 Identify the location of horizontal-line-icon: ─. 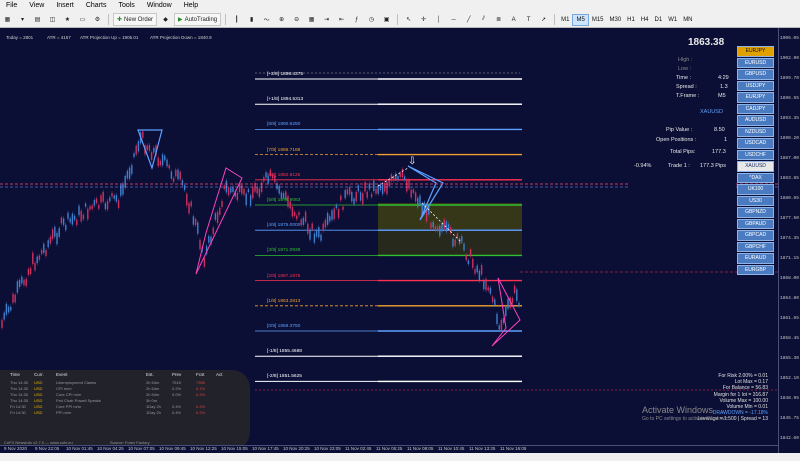
(453, 19).